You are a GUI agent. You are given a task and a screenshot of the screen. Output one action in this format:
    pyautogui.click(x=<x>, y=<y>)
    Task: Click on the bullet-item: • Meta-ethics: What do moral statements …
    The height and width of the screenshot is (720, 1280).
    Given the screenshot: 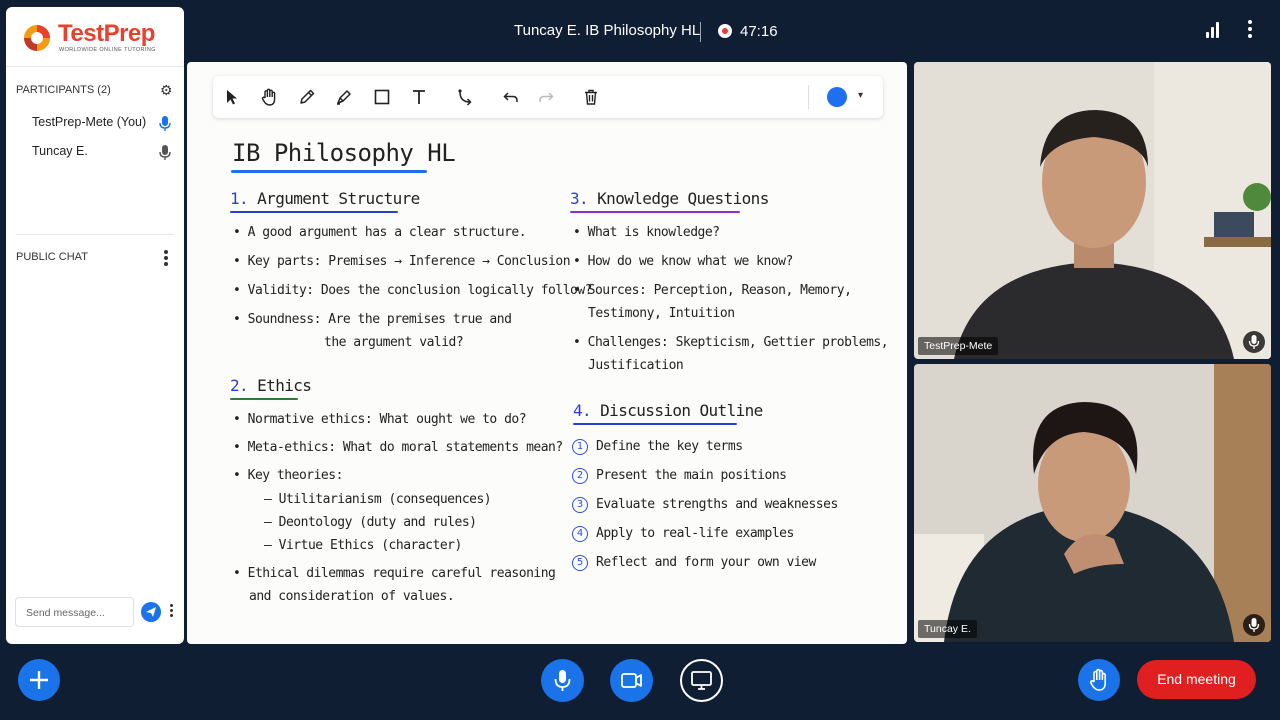 What is the action you would take?
    pyautogui.click(x=398, y=447)
    